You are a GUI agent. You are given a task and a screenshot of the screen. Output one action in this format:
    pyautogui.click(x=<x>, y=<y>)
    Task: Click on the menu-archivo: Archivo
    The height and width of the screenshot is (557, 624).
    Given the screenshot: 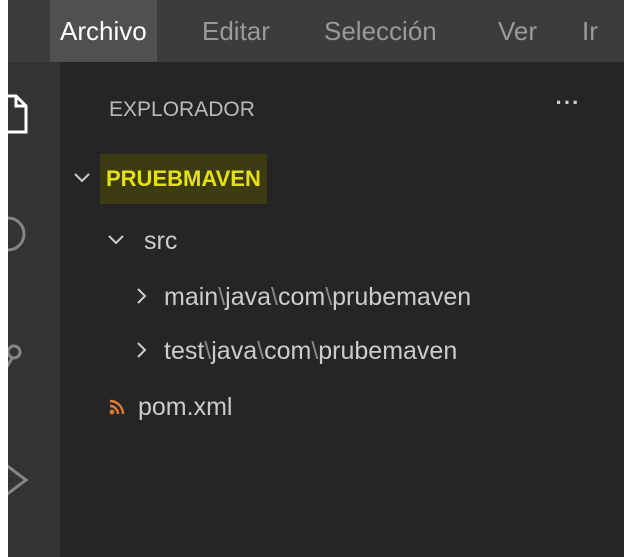 What is the action you would take?
    pyautogui.click(x=103, y=31)
    